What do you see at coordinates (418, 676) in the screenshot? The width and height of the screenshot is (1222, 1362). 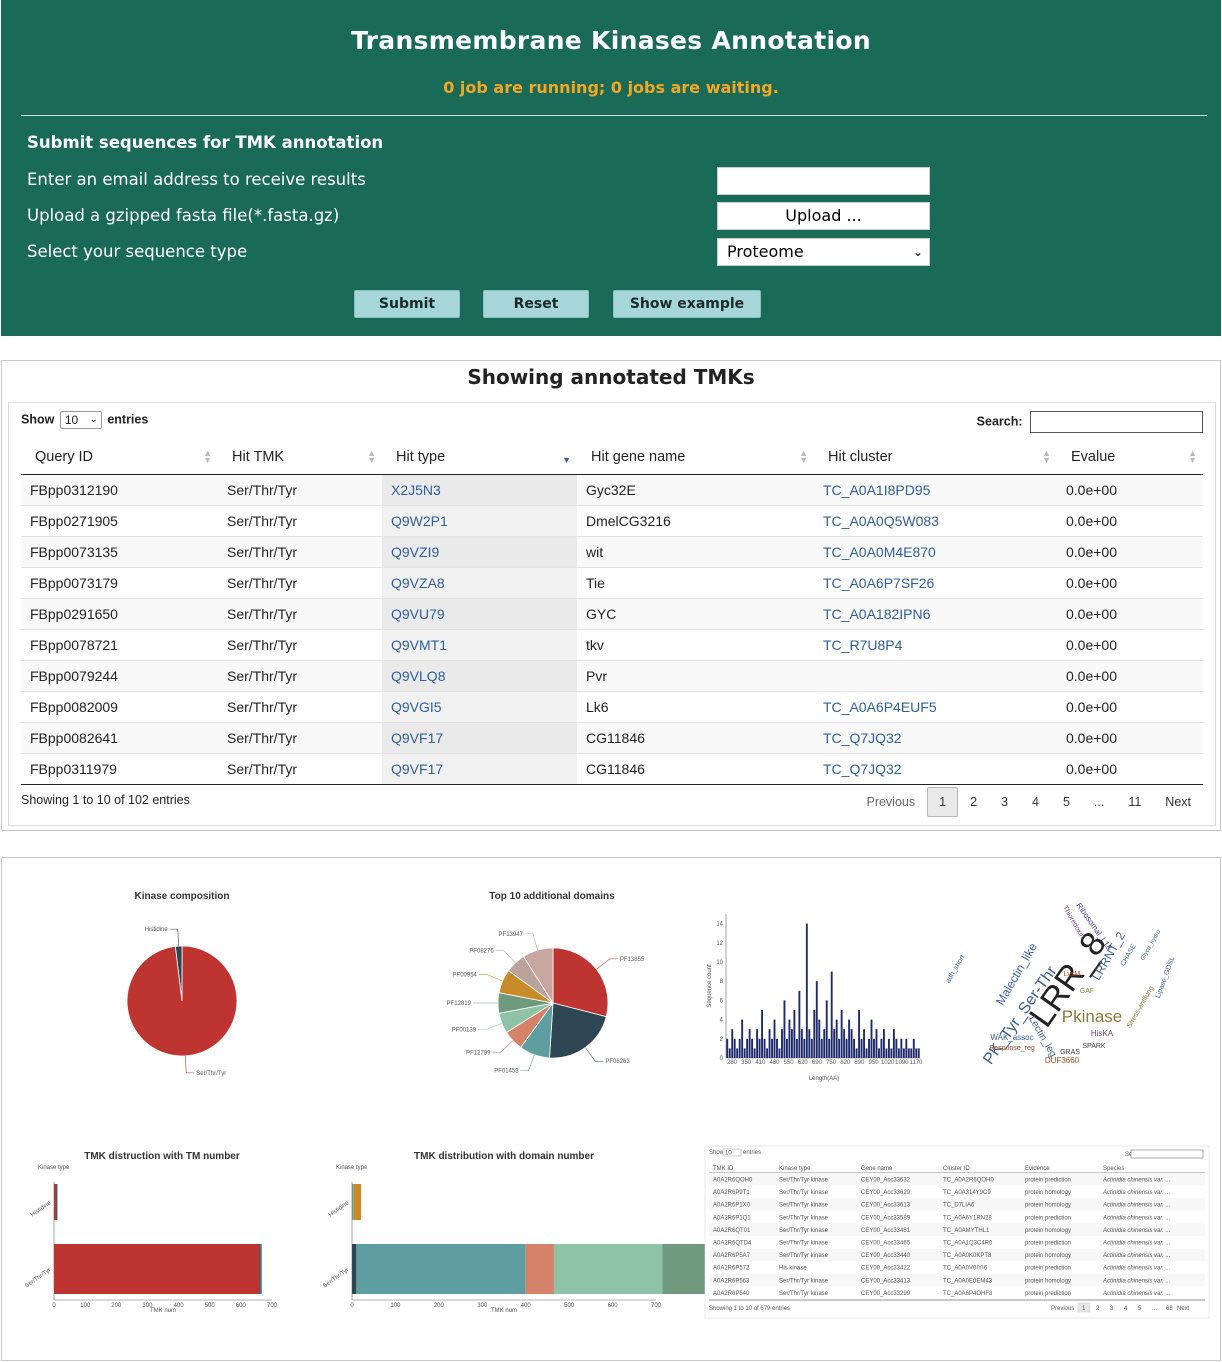 I see `hit-type-link: Q9VLQ8` at bounding box center [418, 676].